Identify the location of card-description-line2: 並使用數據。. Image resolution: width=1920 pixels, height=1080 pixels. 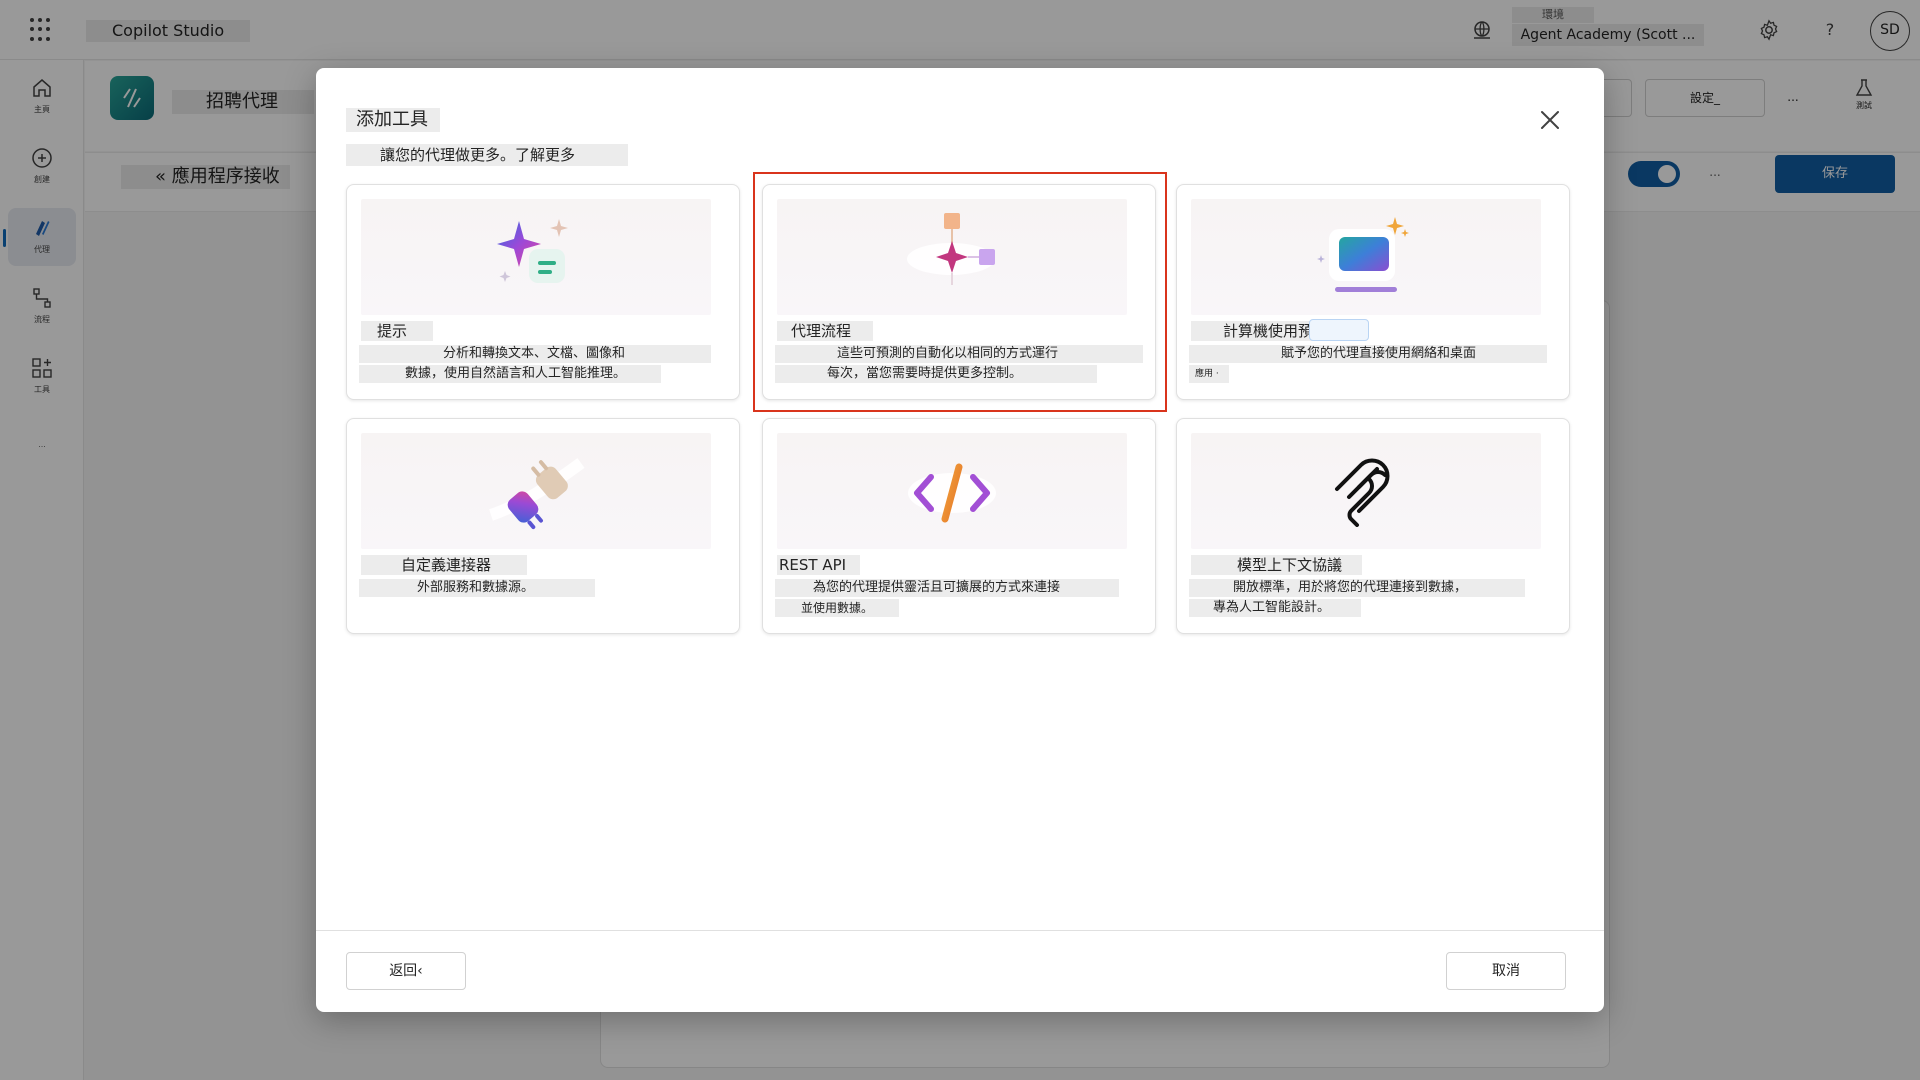
(837, 608).